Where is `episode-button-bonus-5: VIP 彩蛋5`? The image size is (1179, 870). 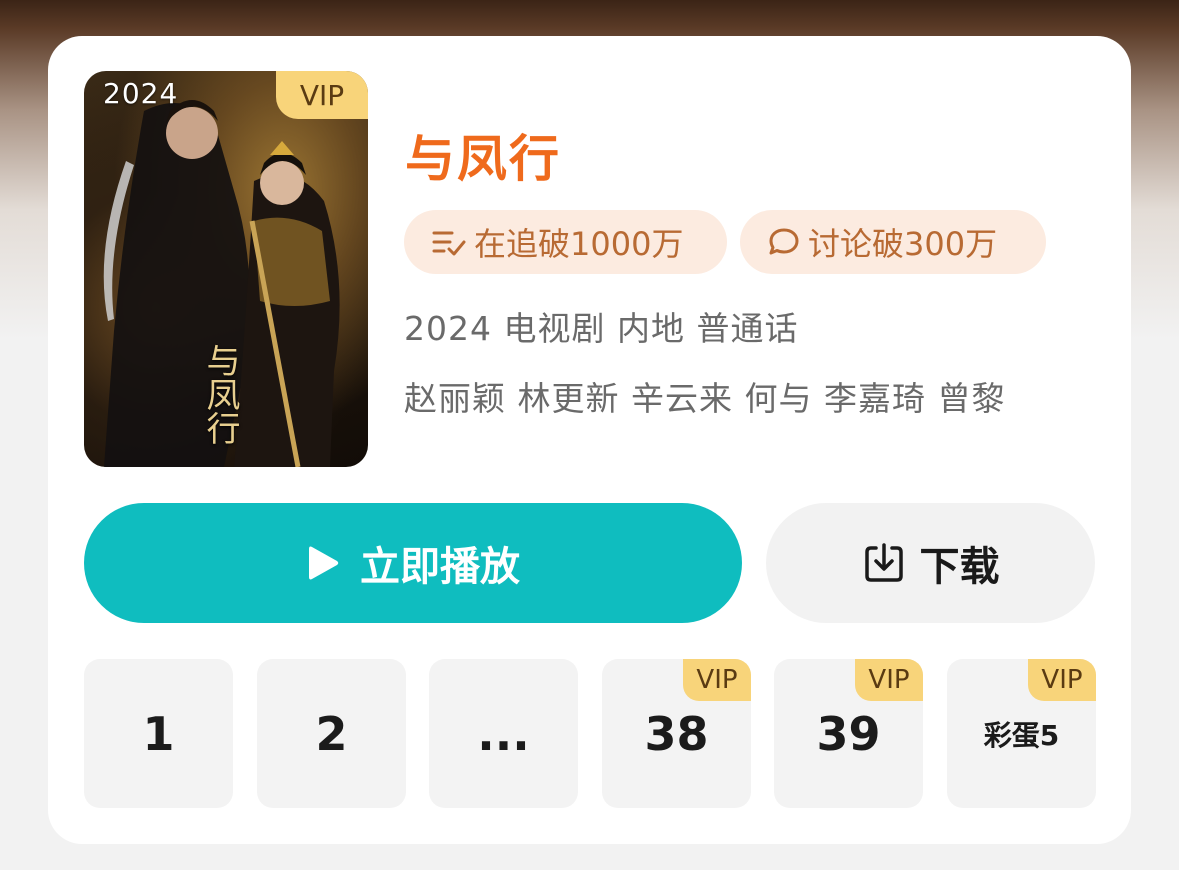
episode-button-bonus-5: VIP 彩蛋5 is located at coordinates (1021, 733).